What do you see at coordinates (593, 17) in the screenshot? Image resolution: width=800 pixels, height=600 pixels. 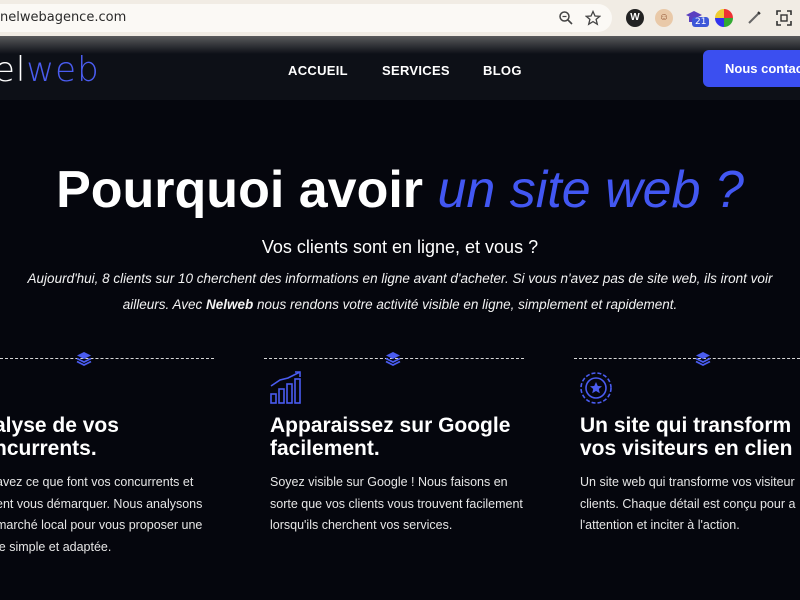 I see `star-icon` at bounding box center [593, 17].